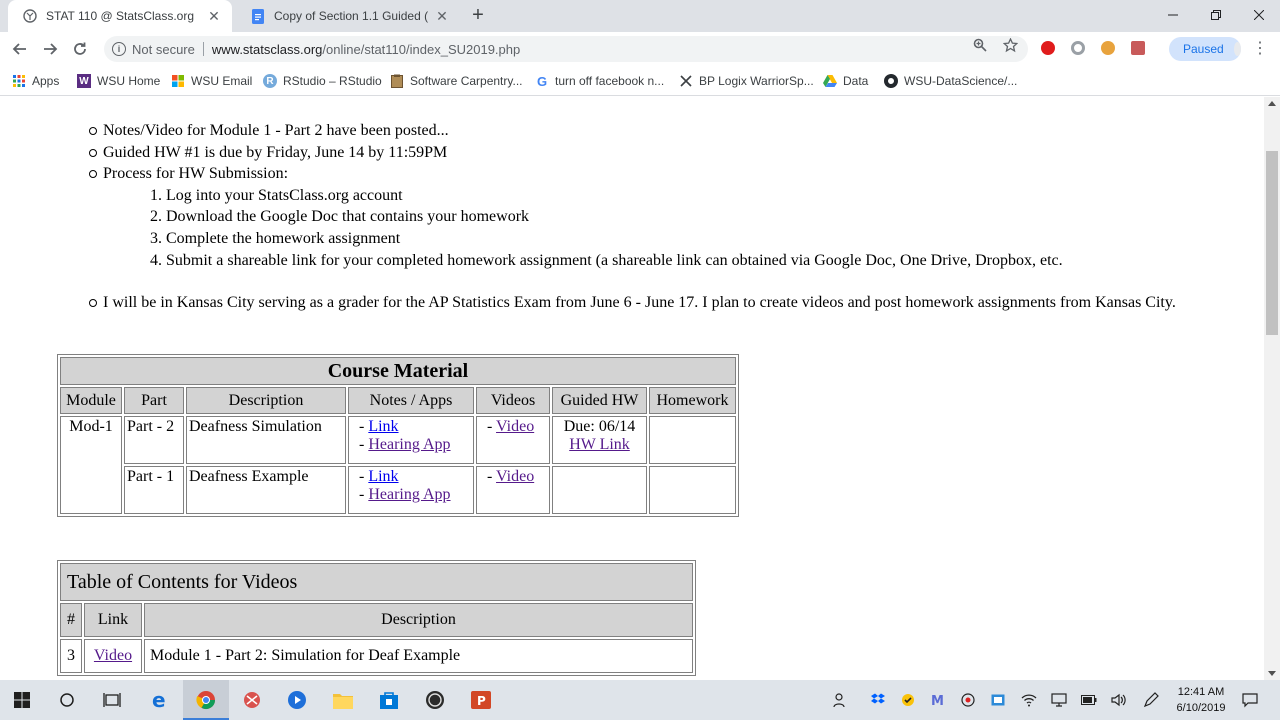 The image size is (1280, 720). I want to click on page-scrollbar, so click(1272, 388).